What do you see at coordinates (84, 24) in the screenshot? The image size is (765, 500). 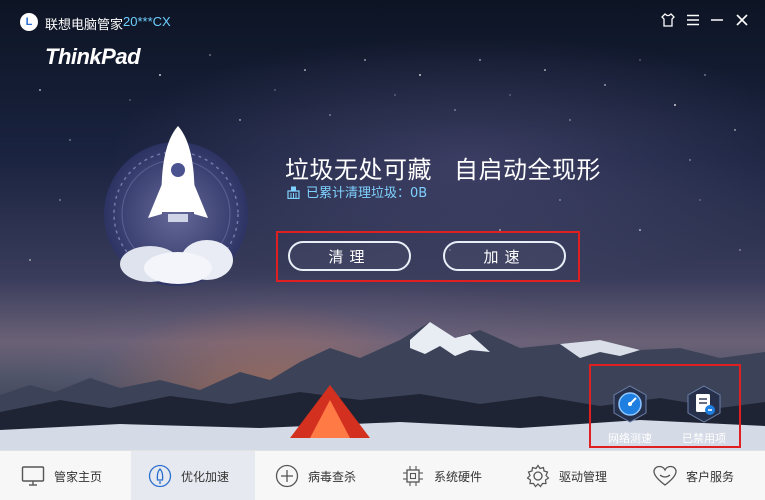 I see `app-title: 联想电脑管家` at bounding box center [84, 24].